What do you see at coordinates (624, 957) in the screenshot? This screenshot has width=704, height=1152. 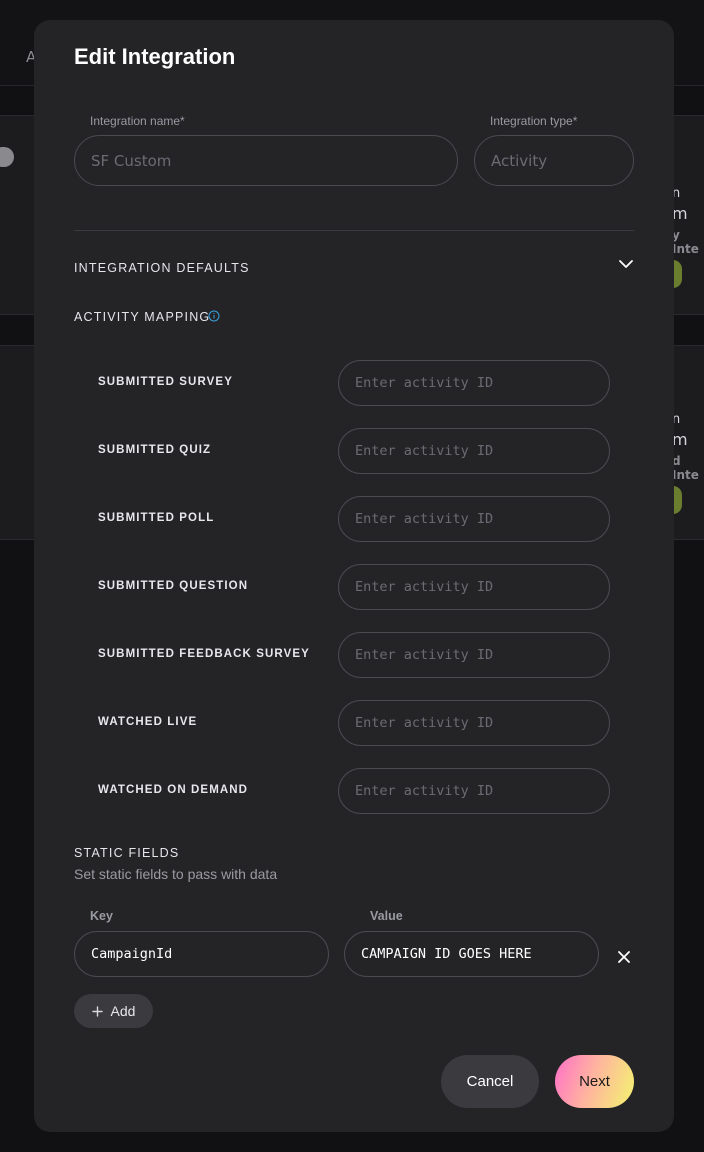 I see `close-icon` at bounding box center [624, 957].